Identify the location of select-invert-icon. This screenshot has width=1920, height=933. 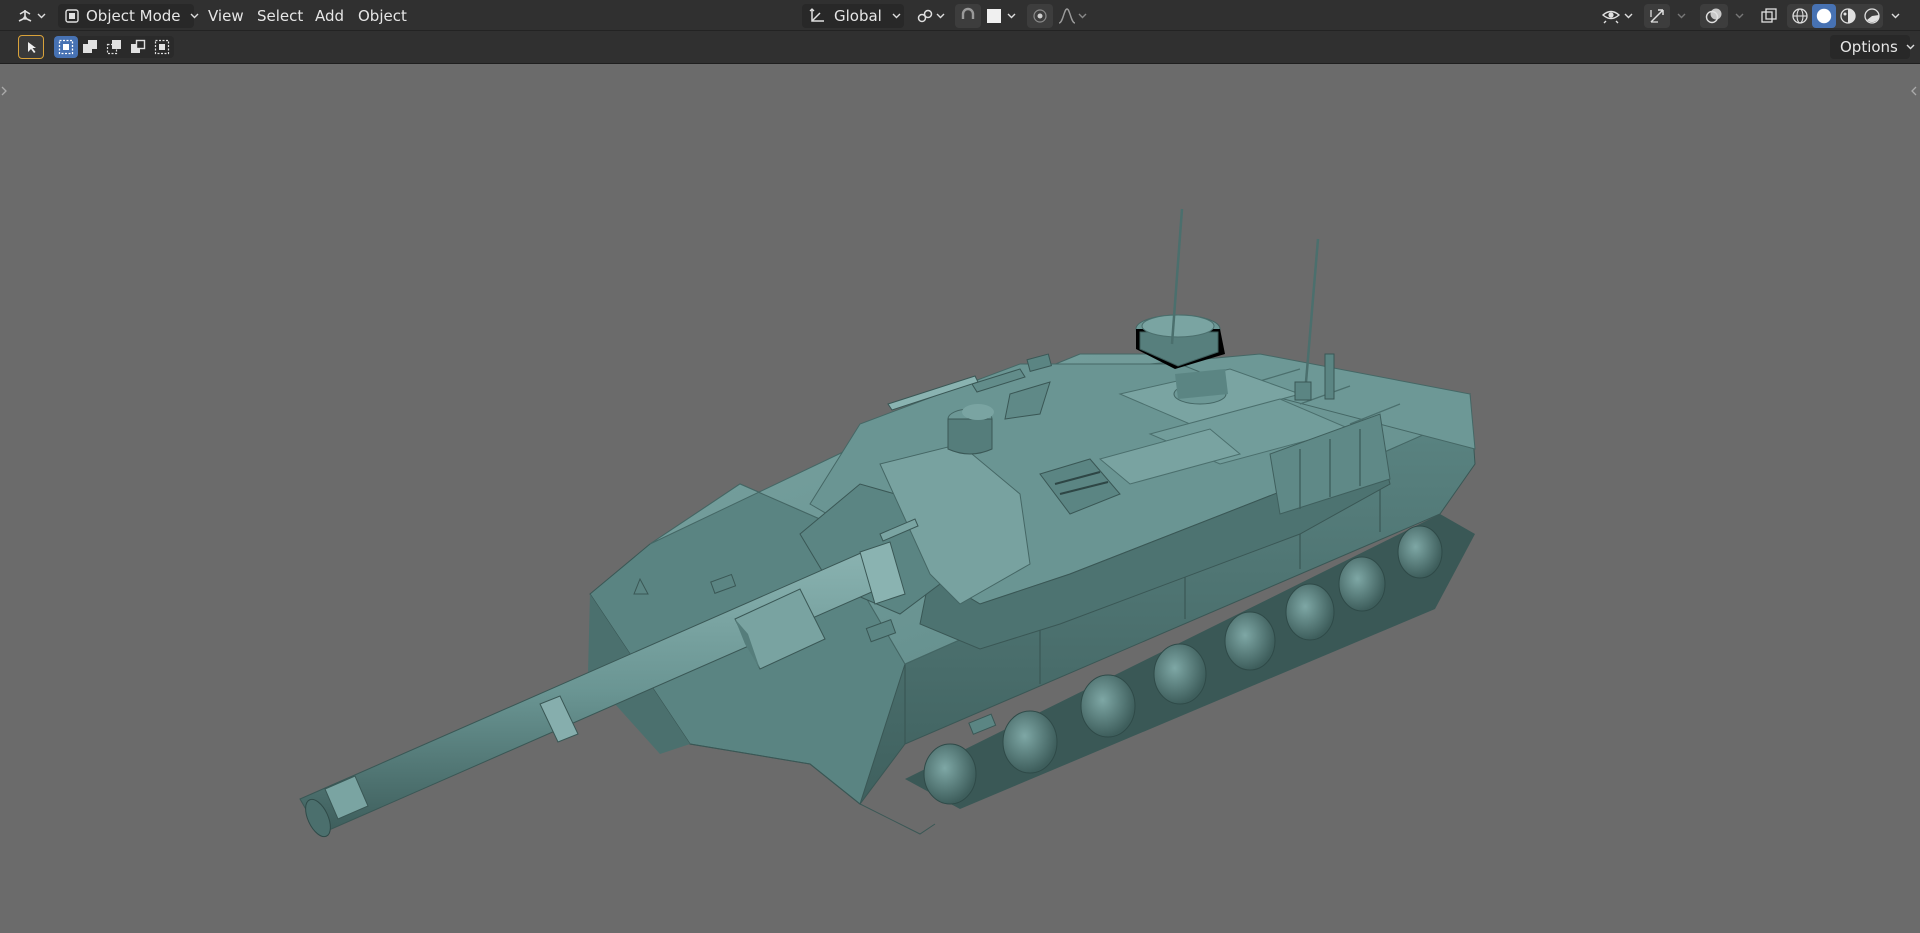
(138, 47).